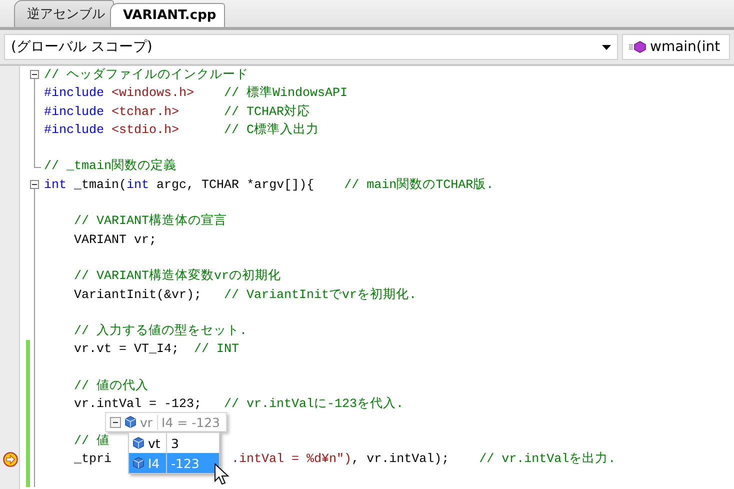 The image size is (734, 489). Describe the element at coordinates (92, 459) in the screenshot. I see `code-text: _tpri` at that location.